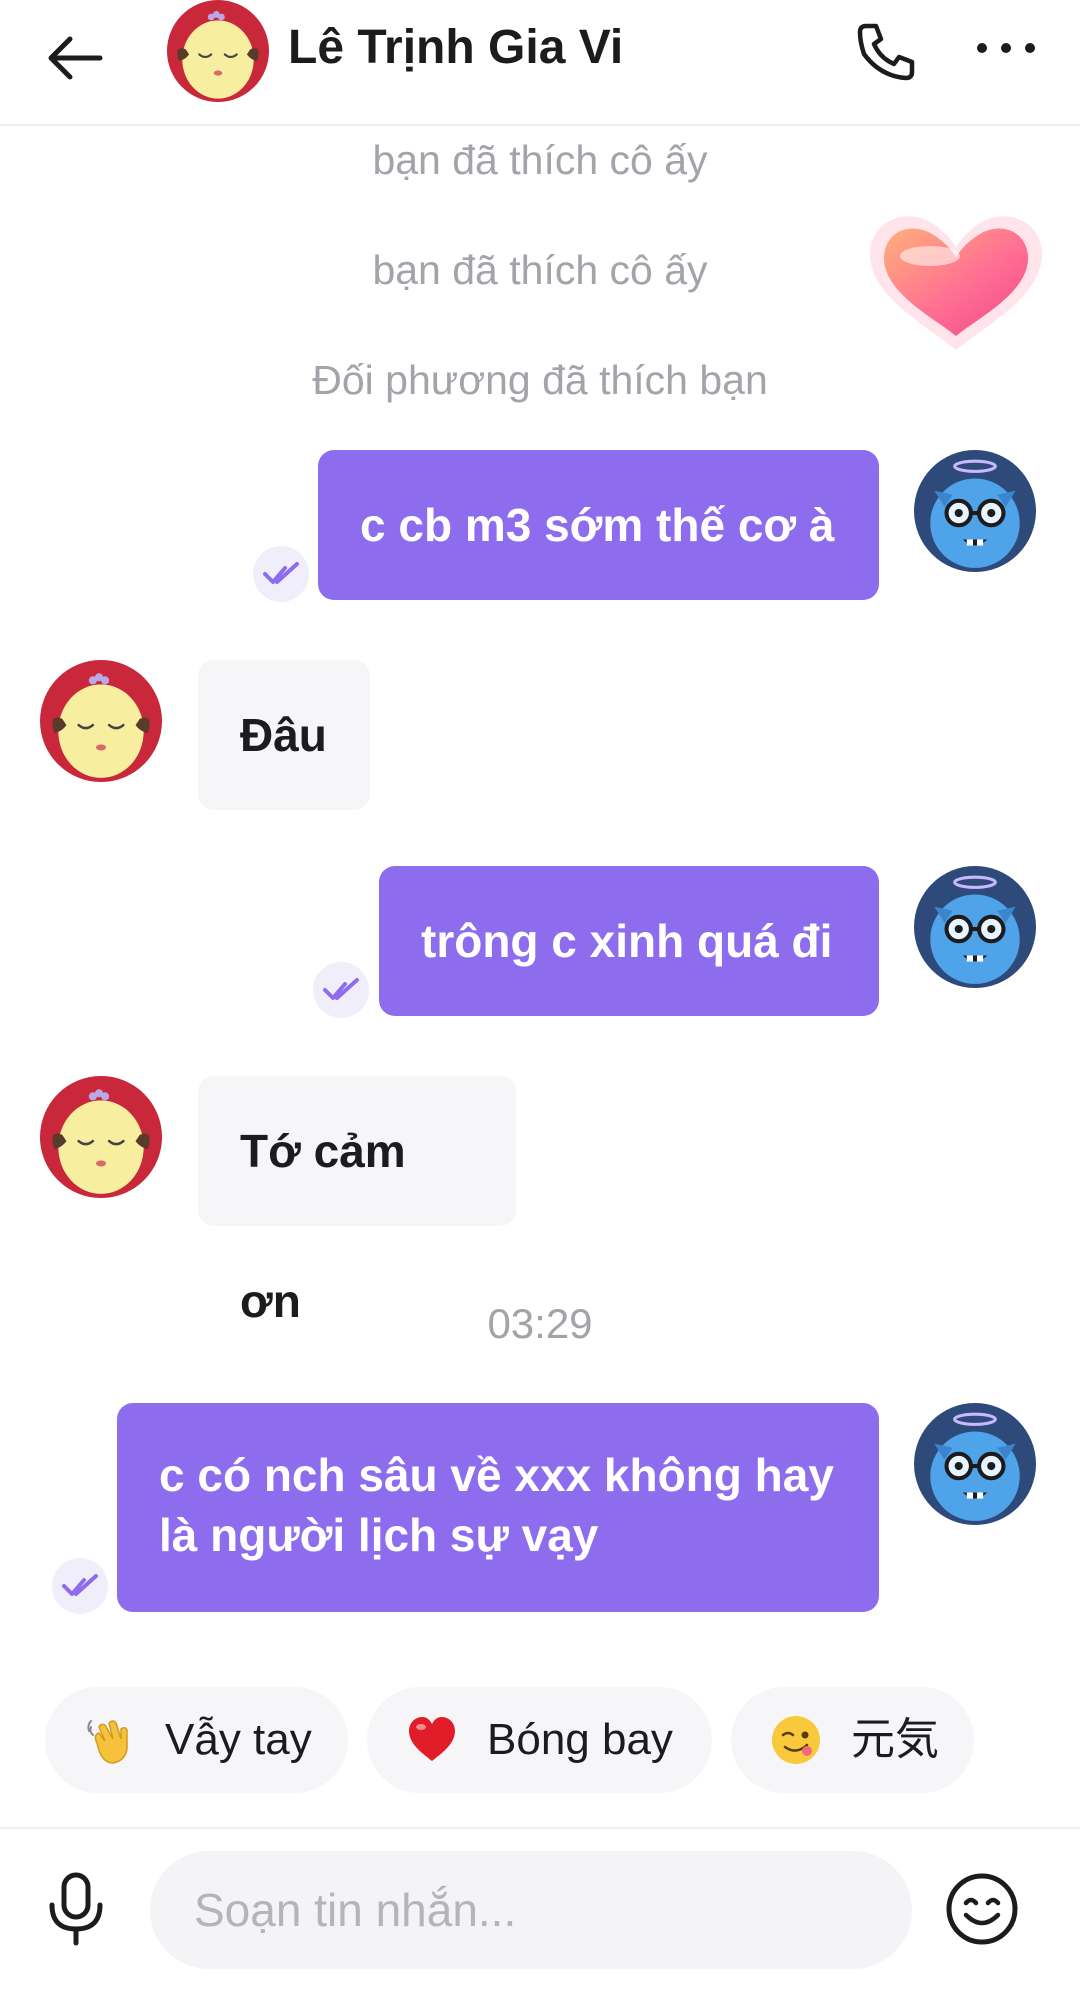 This screenshot has height=1989, width=1080. Describe the element at coordinates (323, 1226) in the screenshot. I see `message-text: Tớ cảm ơn` at that location.